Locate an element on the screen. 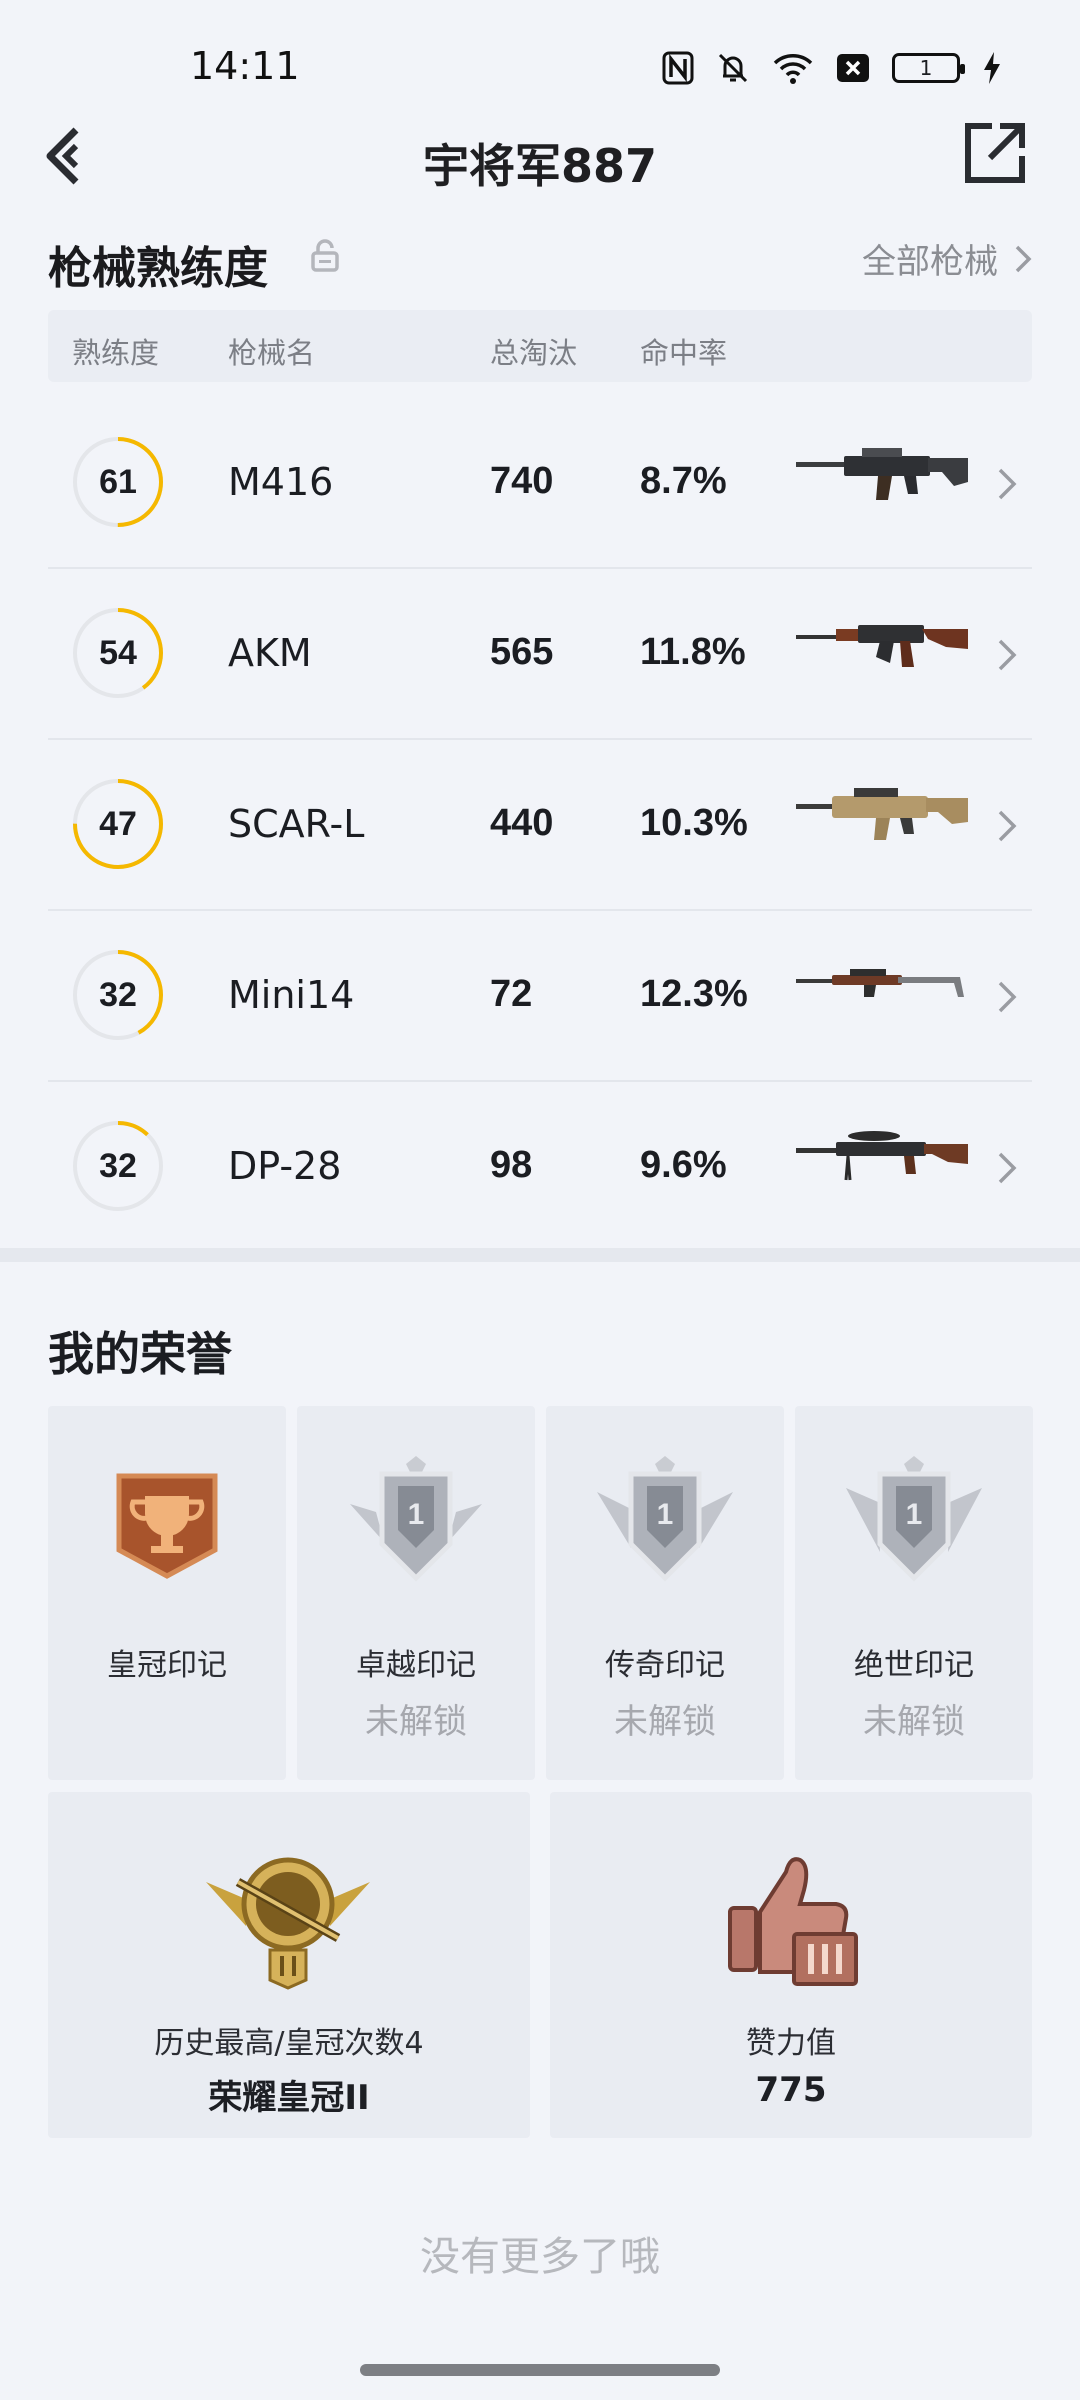  likes-card: 赞力值 775 is located at coordinates (791, 1965).